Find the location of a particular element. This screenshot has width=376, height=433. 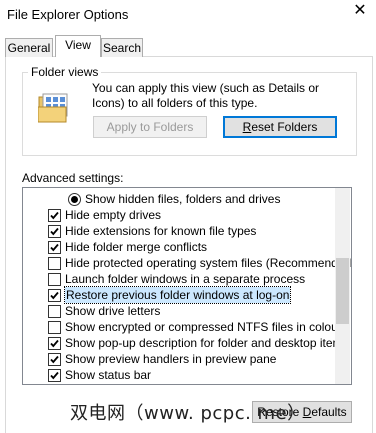

tab-general: General is located at coordinates (29, 47).